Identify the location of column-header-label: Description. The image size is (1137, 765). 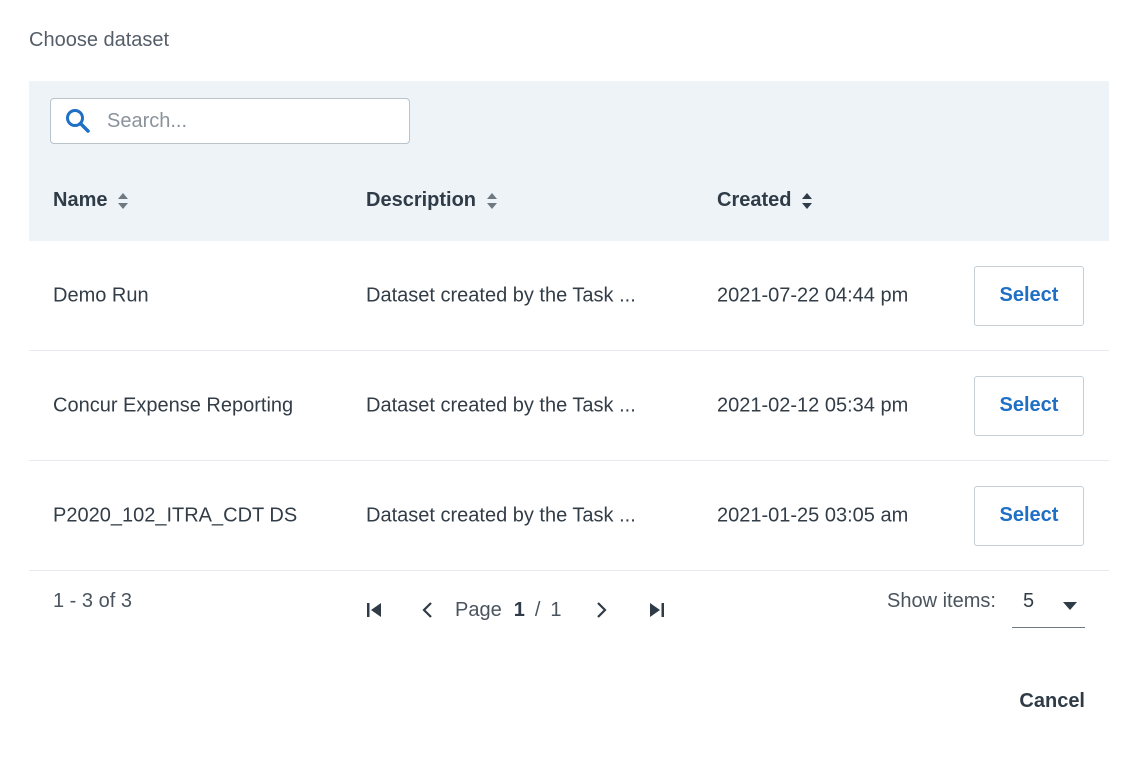
(421, 200).